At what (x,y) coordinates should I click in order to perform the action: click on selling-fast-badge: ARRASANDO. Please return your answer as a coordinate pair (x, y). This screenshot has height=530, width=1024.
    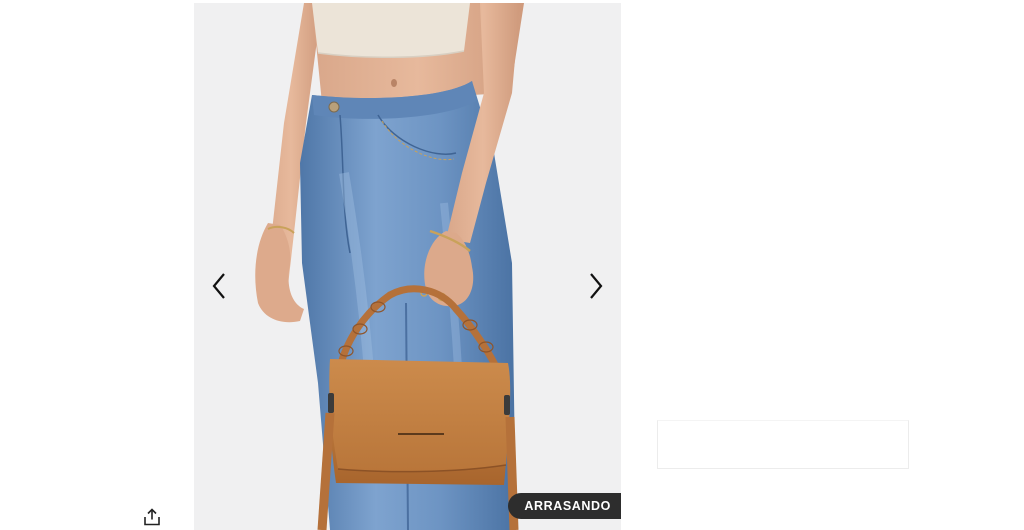
    Looking at the image, I should click on (564, 506).